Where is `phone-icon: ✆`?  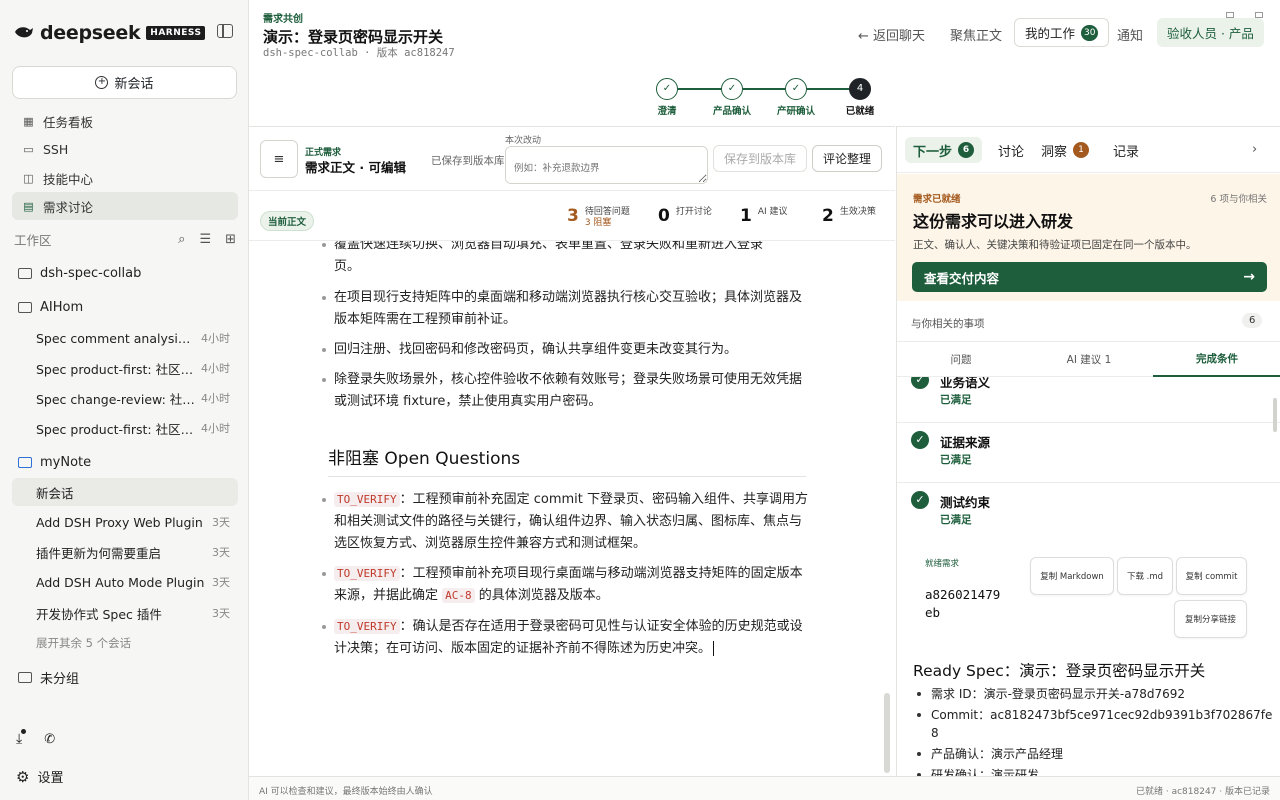
phone-icon: ✆ is located at coordinates (49, 739).